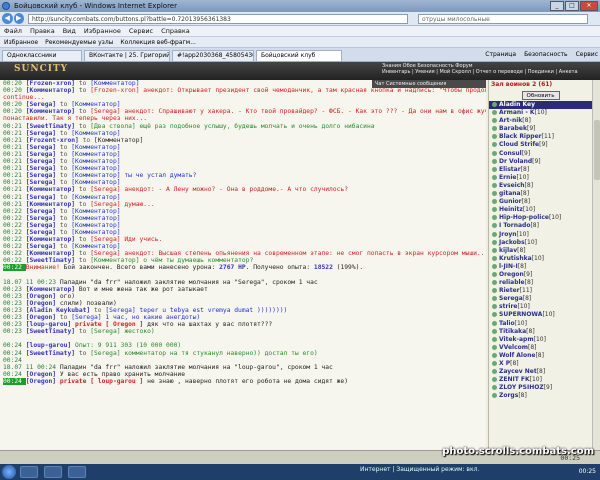 This screenshot has height=480, width=600. Describe the element at coordinates (29, 472) in the screenshot. I see `taskbar-explorer-icon` at that location.